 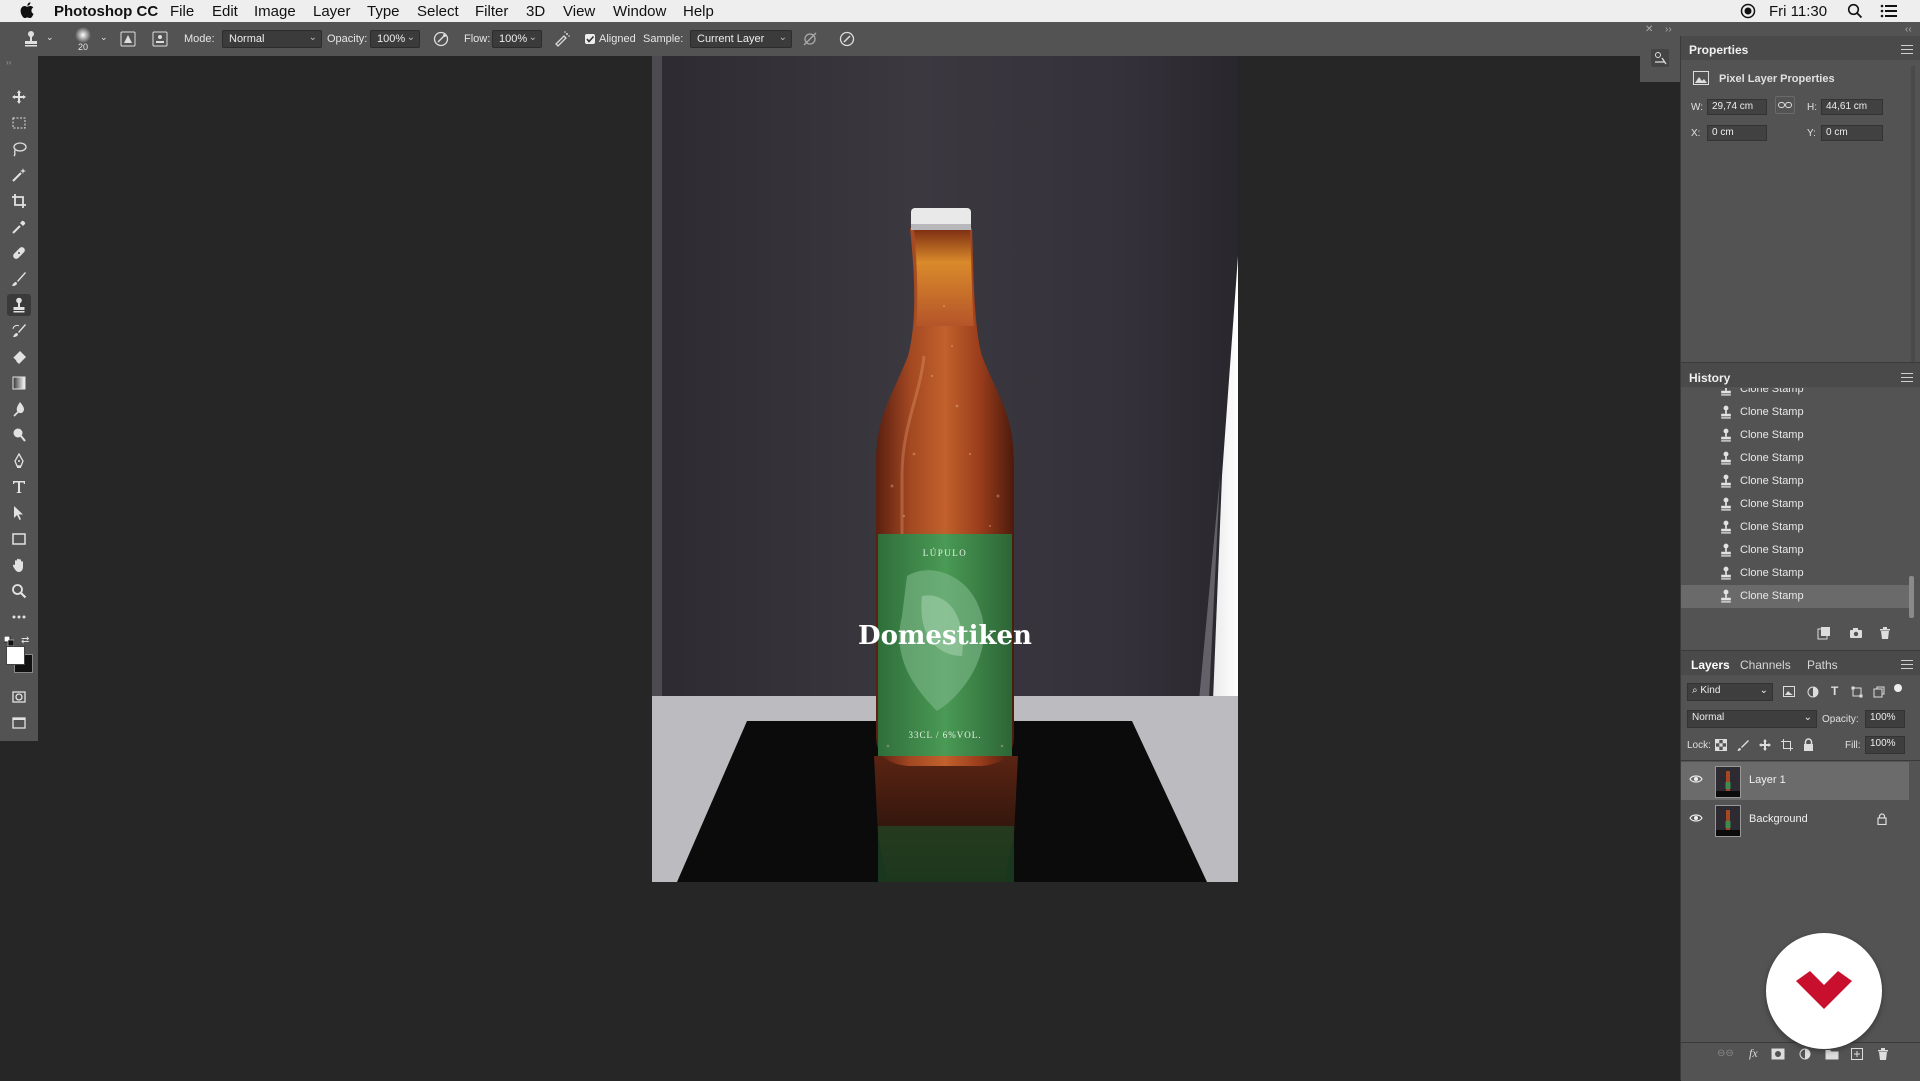 I want to click on fill-field: 100%, so click(x=1885, y=745).